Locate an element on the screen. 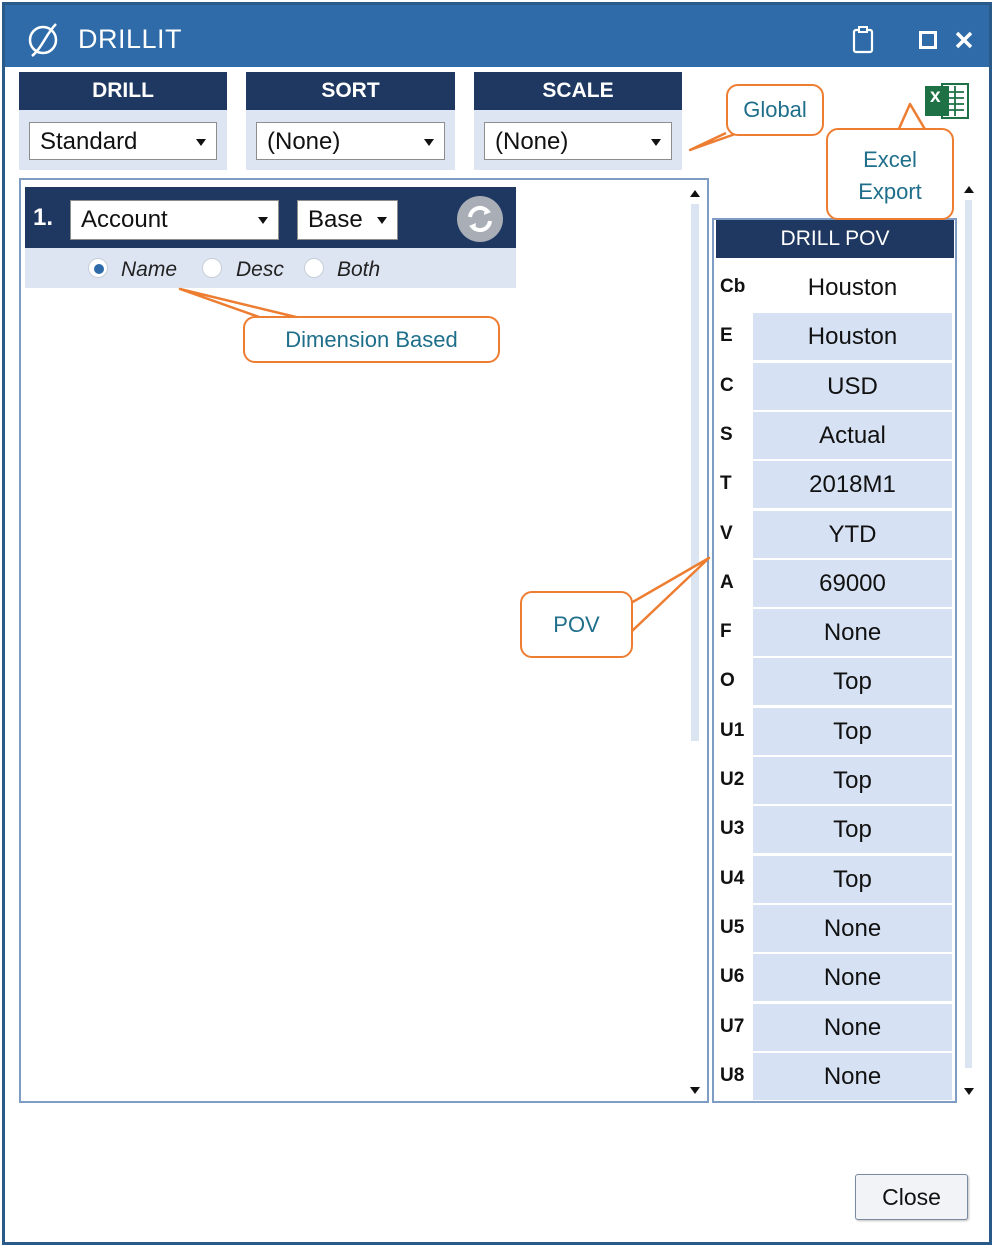  callout-dimension-text: Dimension Based is located at coordinates (371, 339).